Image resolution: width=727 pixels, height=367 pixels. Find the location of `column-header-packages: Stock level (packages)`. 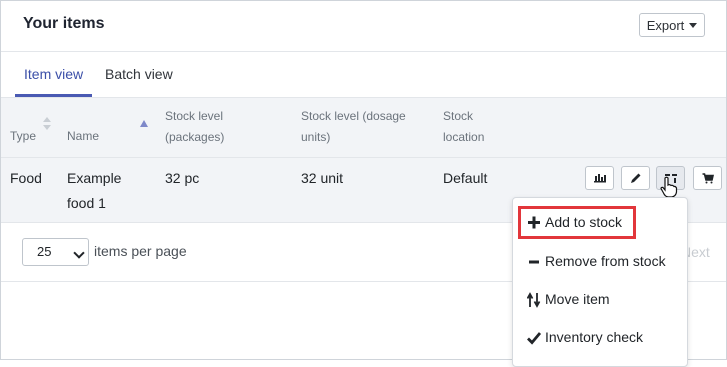

column-header-packages: Stock level (packages) is located at coordinates (194, 127).